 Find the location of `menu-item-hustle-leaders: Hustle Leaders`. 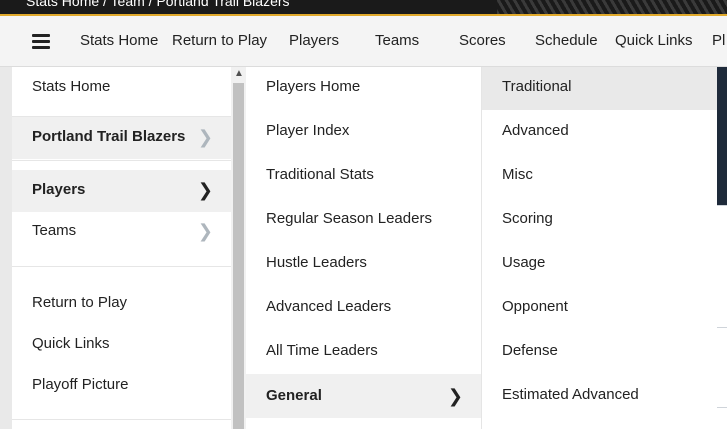

menu-item-hustle-leaders: Hustle Leaders is located at coordinates (363, 264).